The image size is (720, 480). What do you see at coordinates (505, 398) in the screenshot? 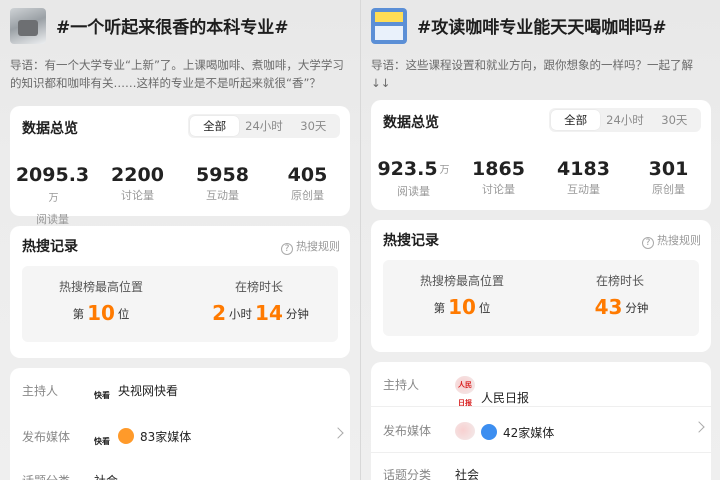
I see `host-name: 人民日报` at bounding box center [505, 398].